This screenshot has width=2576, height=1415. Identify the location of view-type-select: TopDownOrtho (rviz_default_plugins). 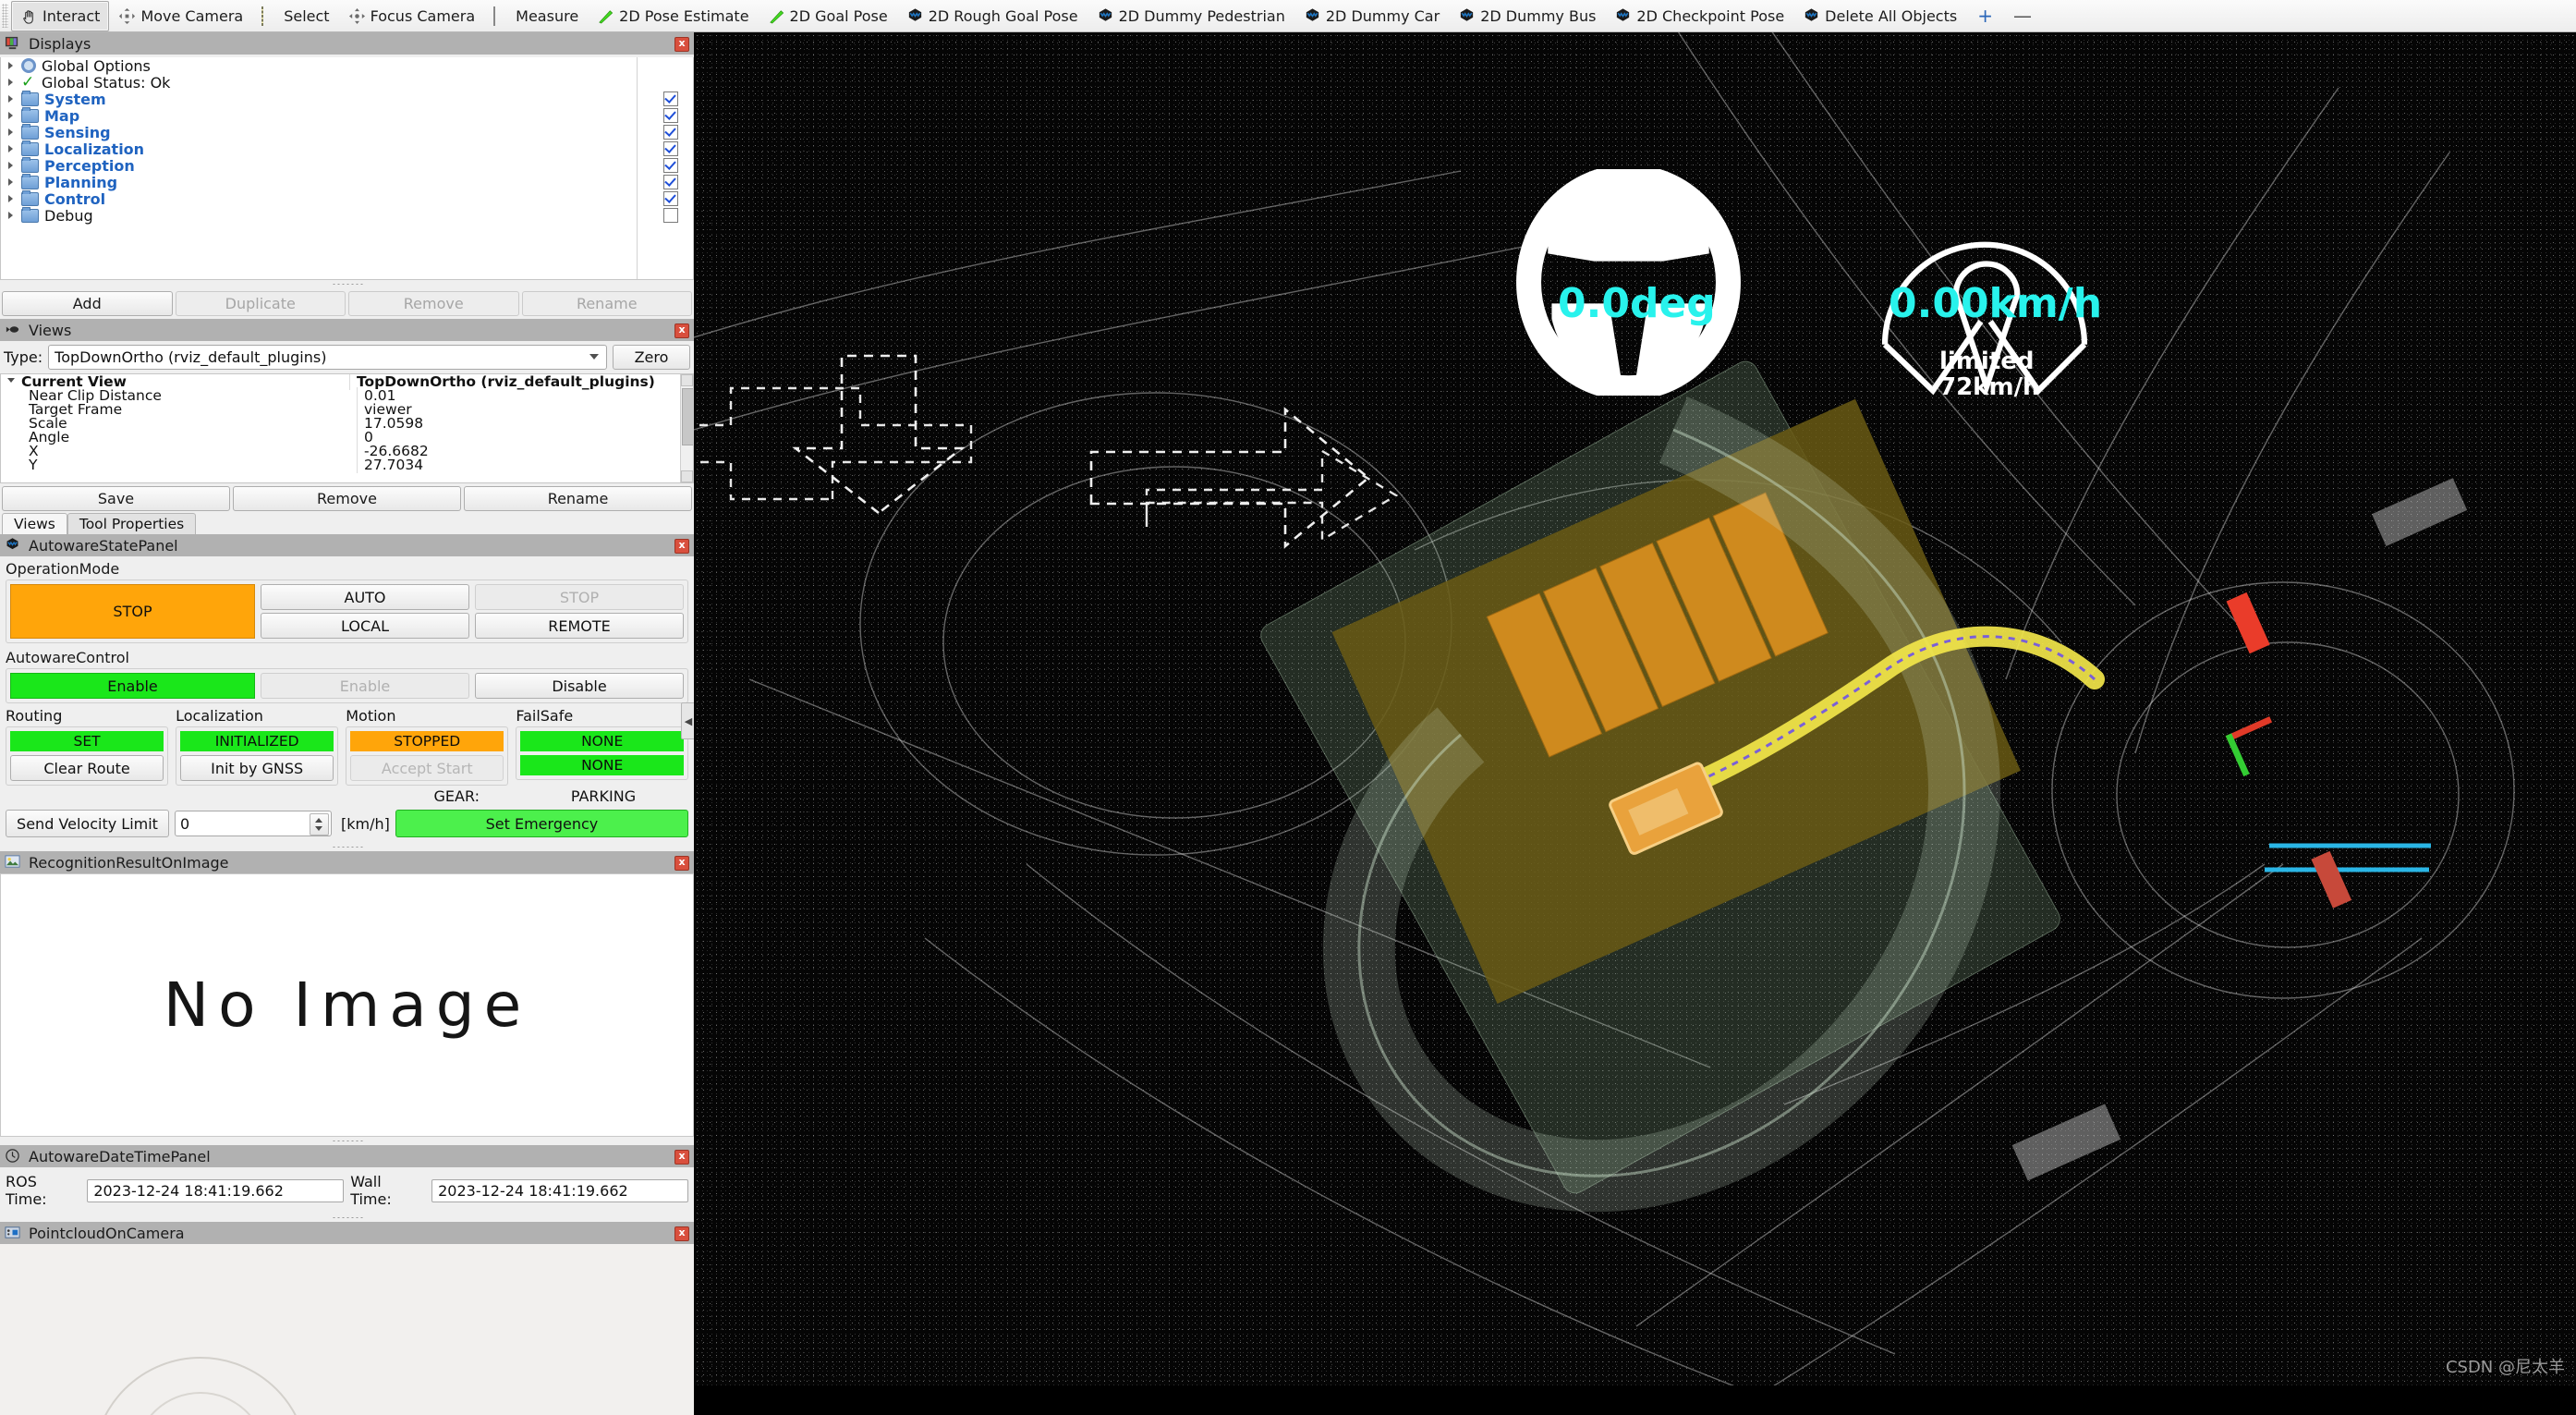
(327, 358).